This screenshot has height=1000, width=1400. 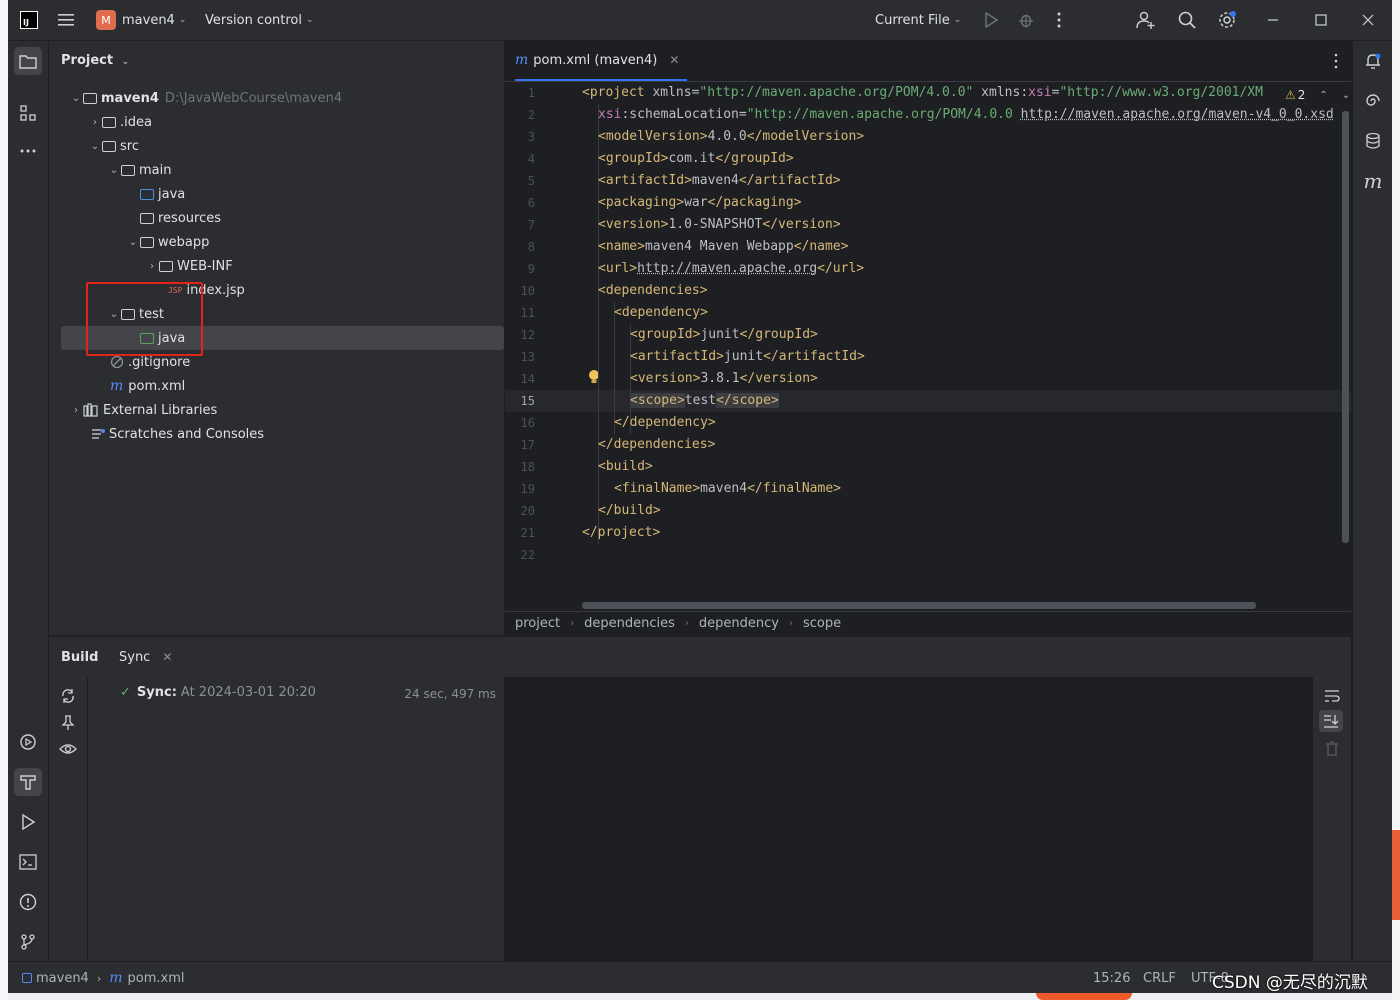 I want to click on settings-button, so click(x=1227, y=20).